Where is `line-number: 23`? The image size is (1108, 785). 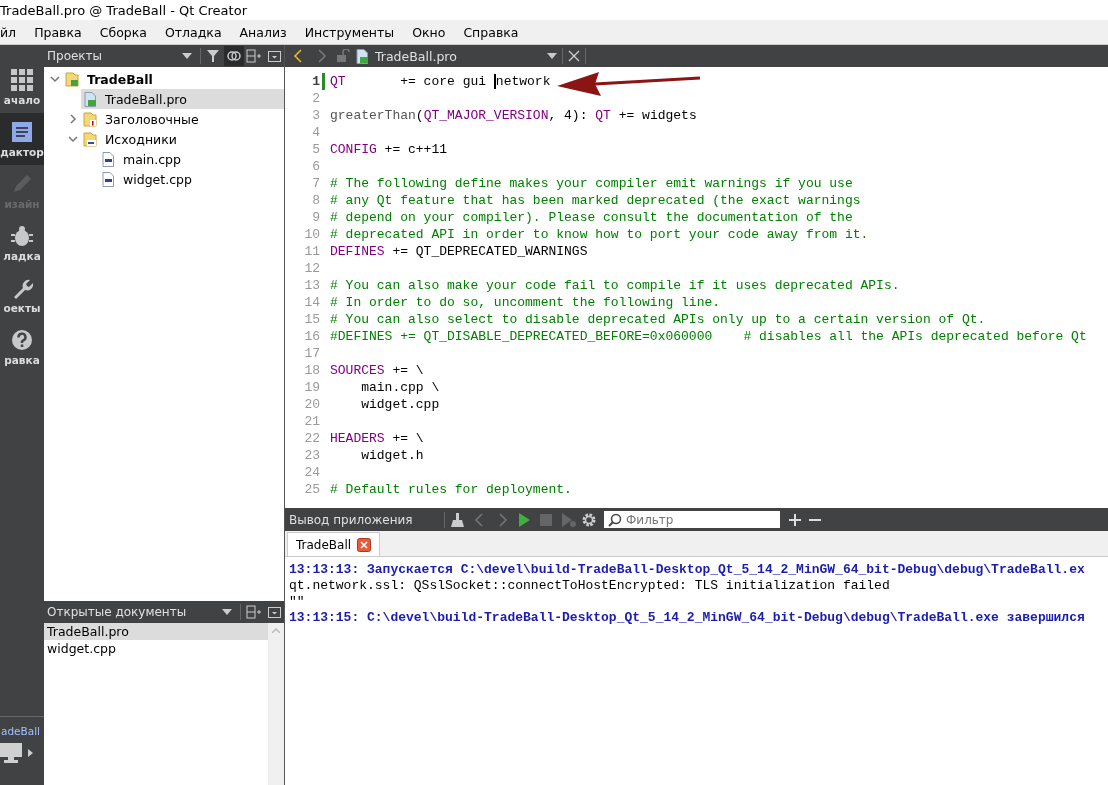 line-number: 23 is located at coordinates (312, 455).